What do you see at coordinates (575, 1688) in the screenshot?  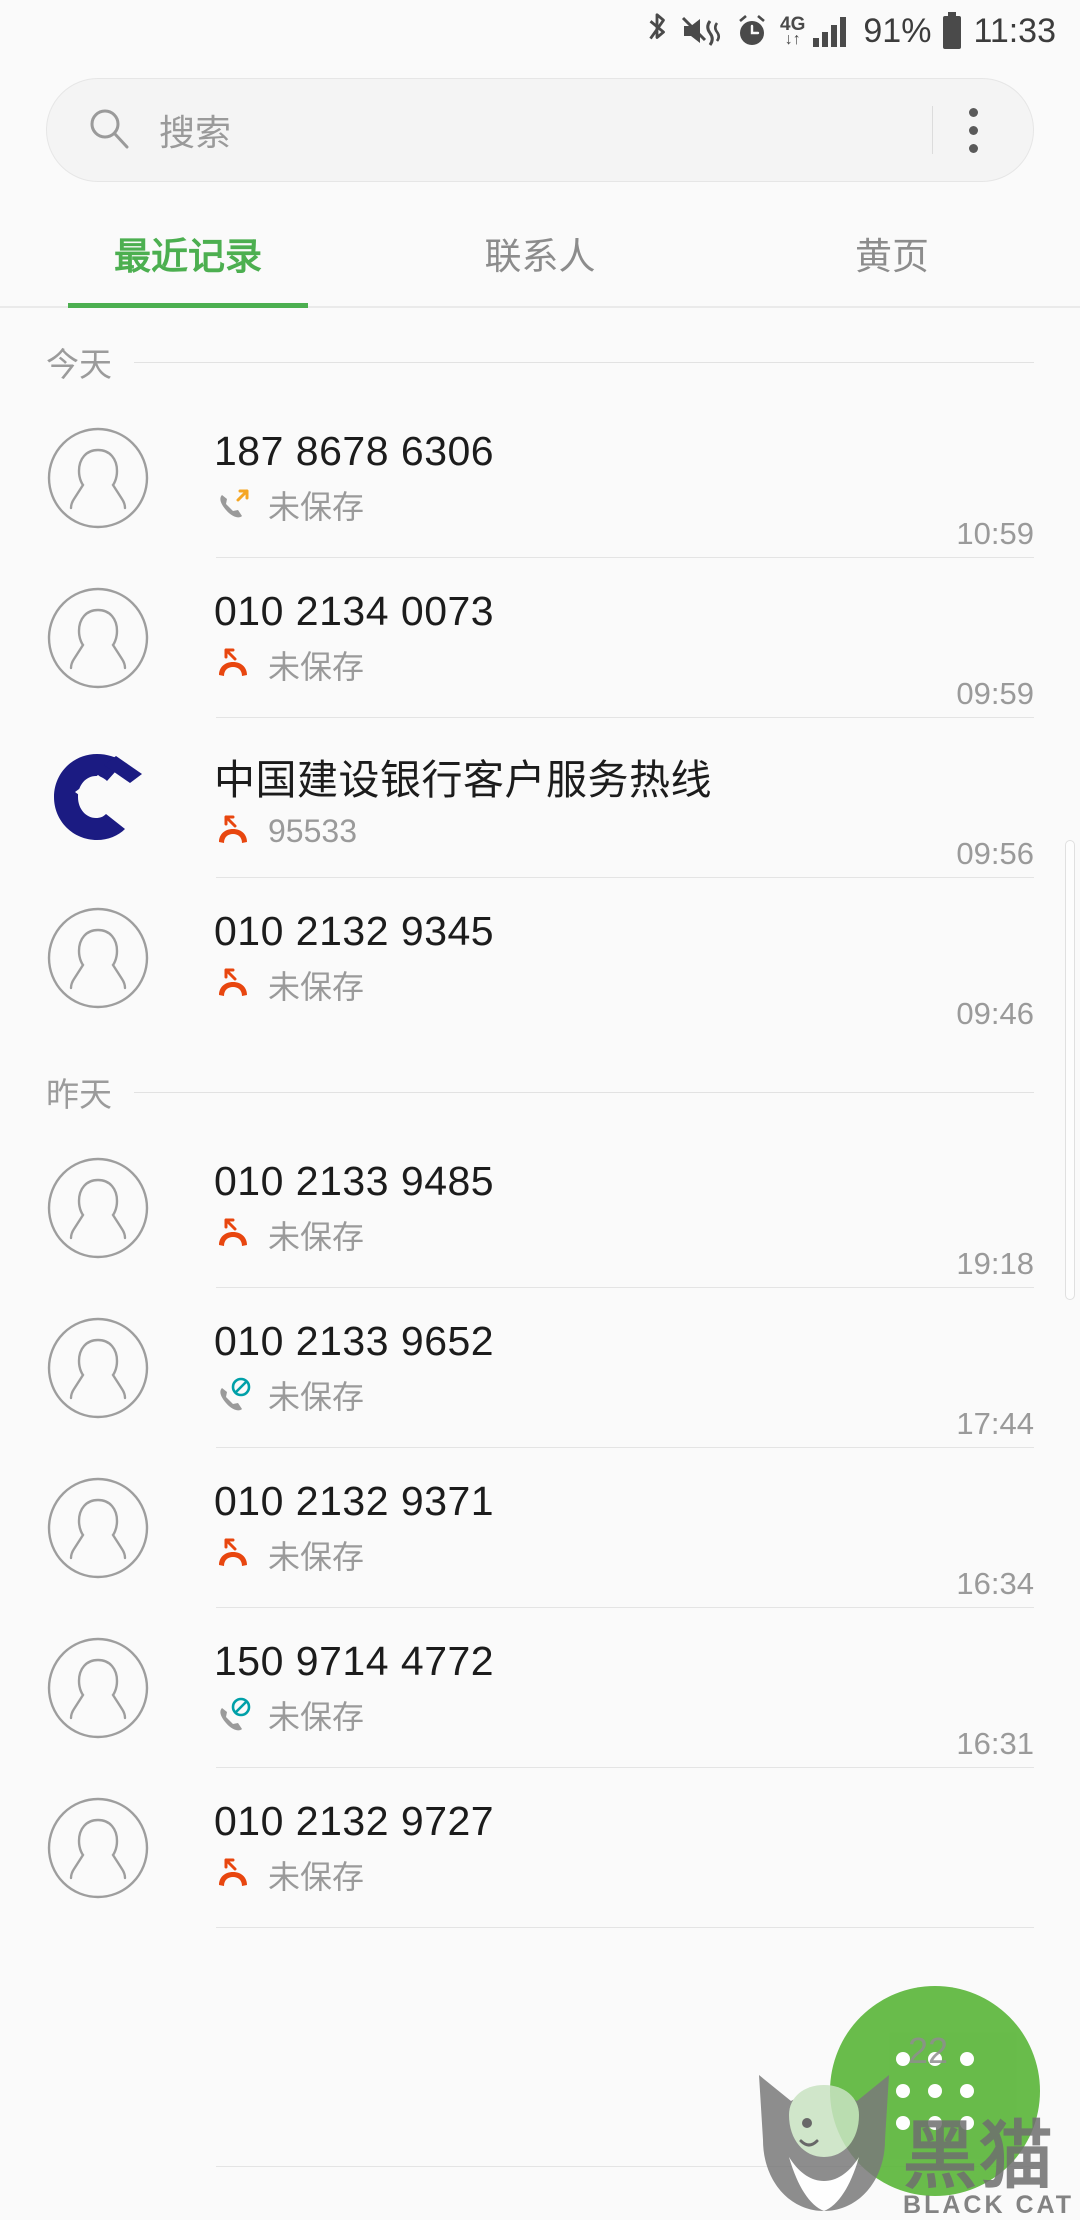 I see `row-body: 150 9714 4772 未保存` at bounding box center [575, 1688].